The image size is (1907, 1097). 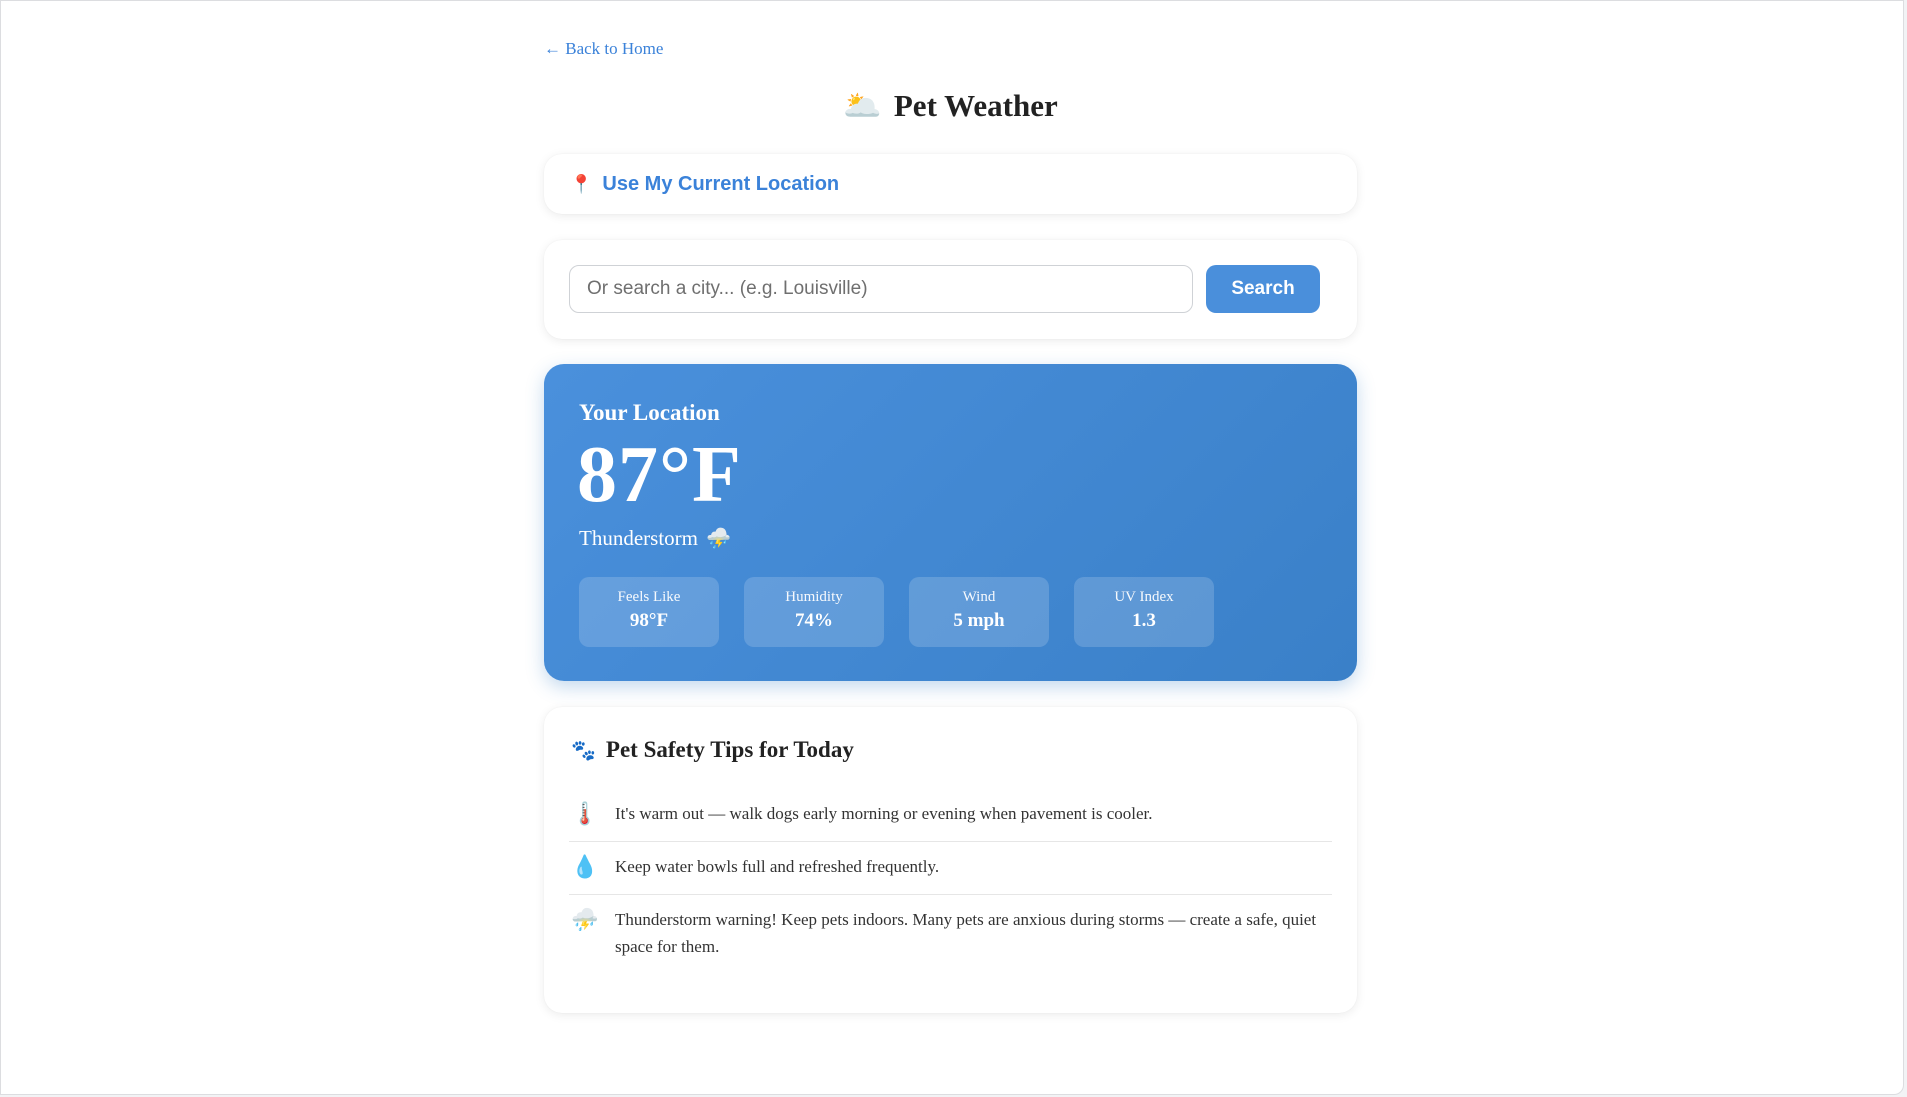 I want to click on stat-wind: Wind 5 mph, so click(x=979, y=612).